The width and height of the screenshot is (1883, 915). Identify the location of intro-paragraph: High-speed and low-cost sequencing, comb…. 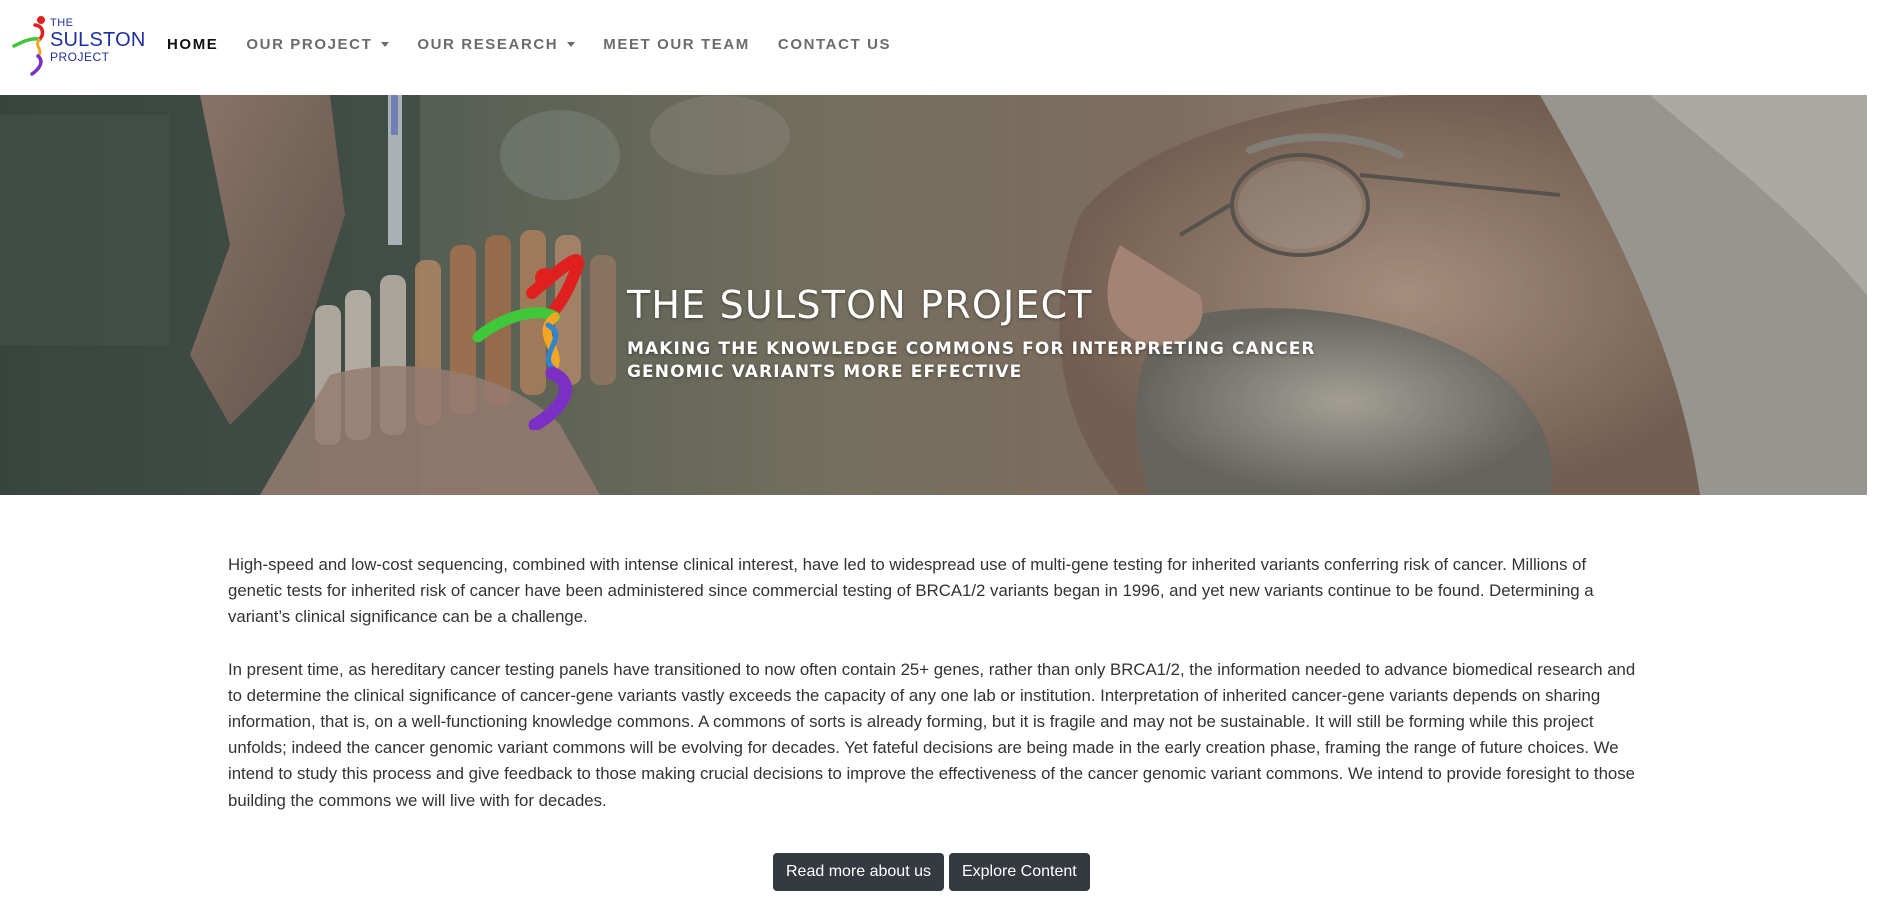
(911, 591).